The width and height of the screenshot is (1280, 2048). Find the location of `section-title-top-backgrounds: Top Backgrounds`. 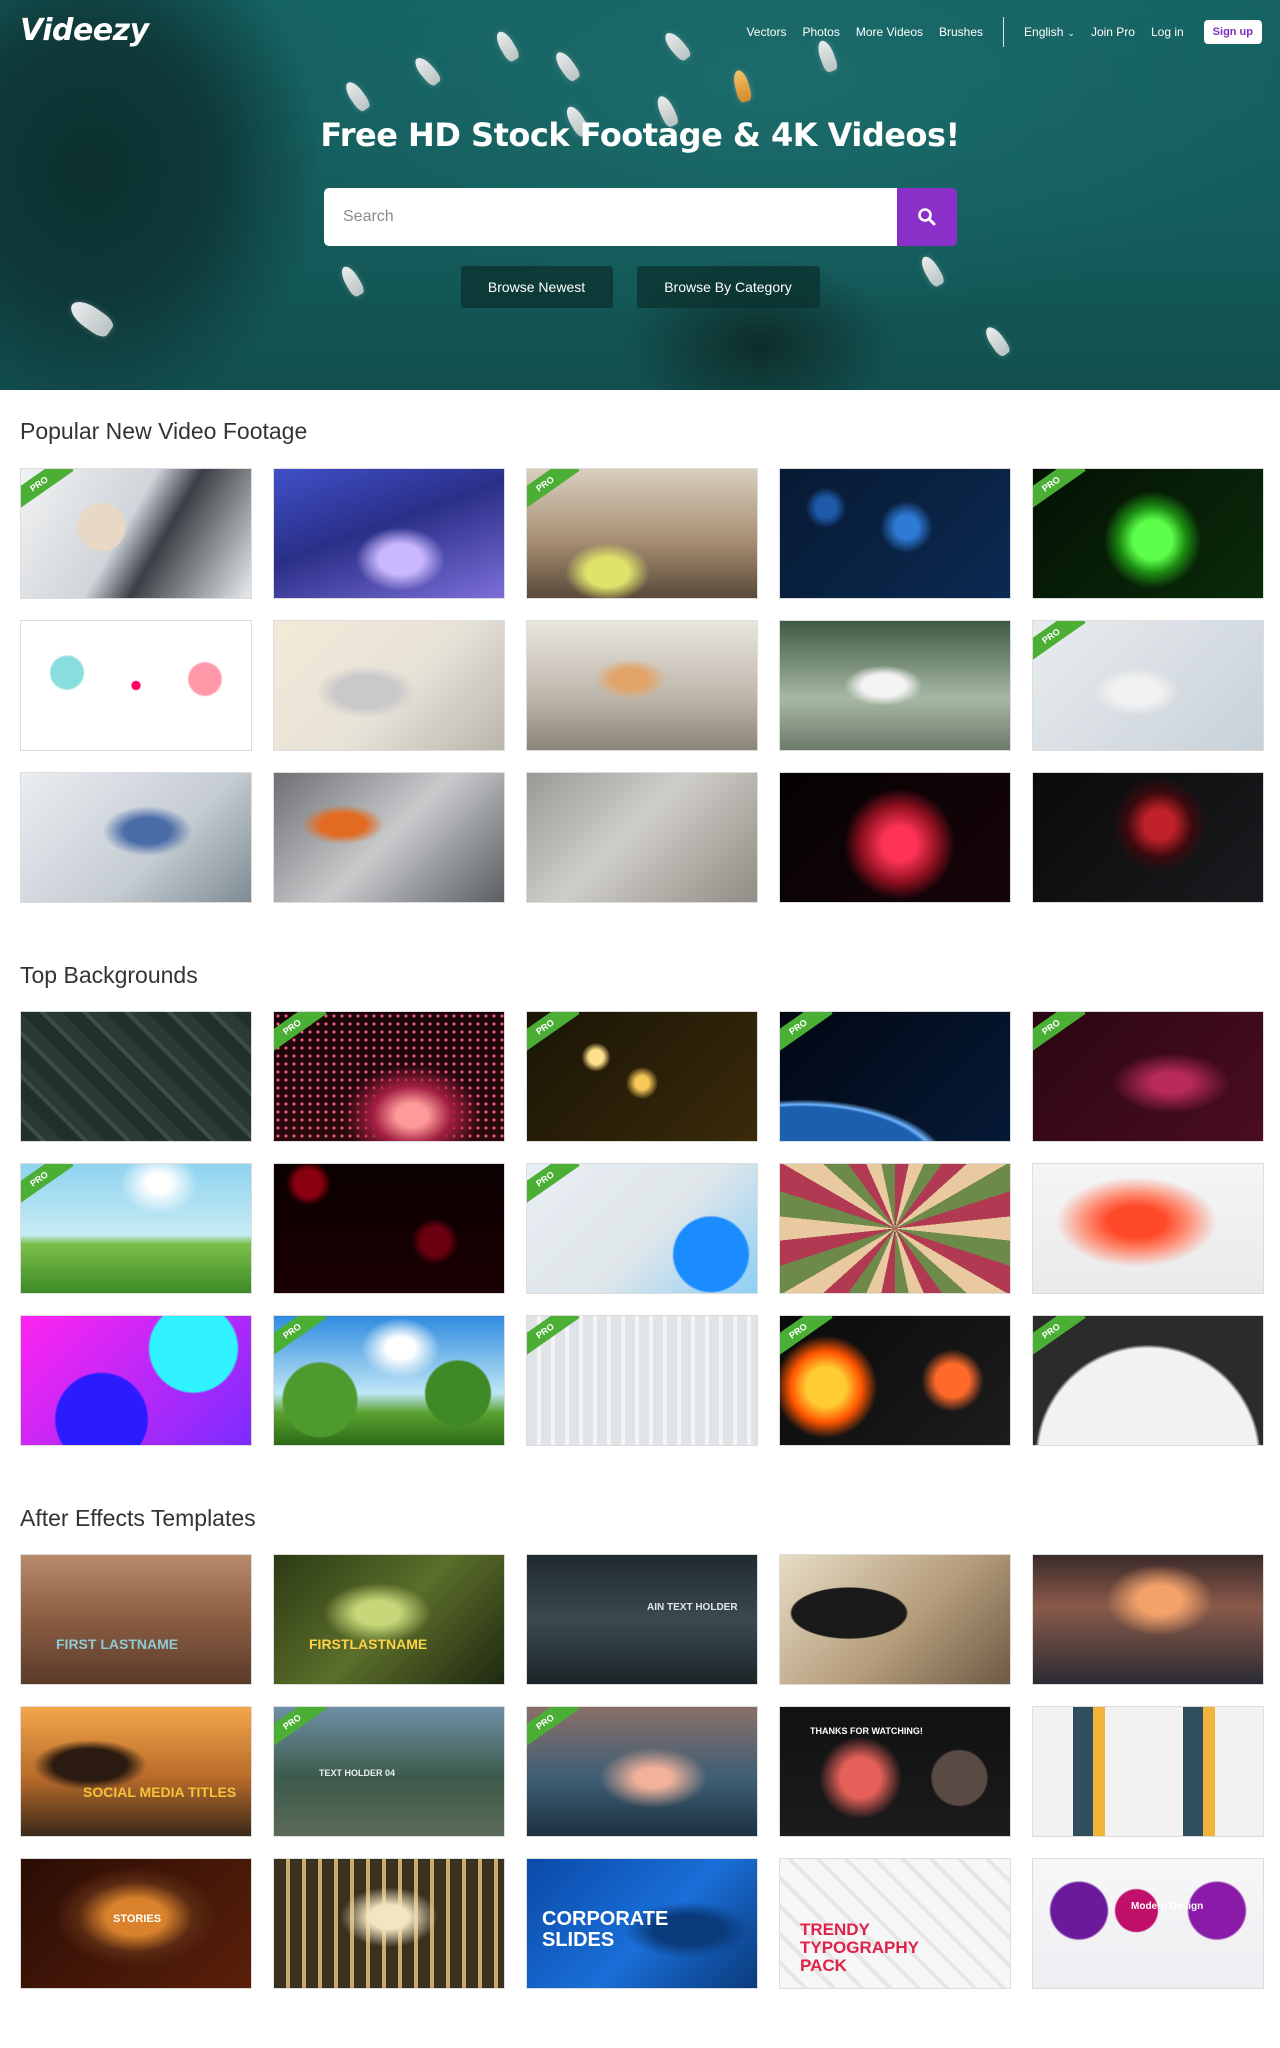

section-title-top-backgrounds: Top Backgrounds is located at coordinates (109, 975).